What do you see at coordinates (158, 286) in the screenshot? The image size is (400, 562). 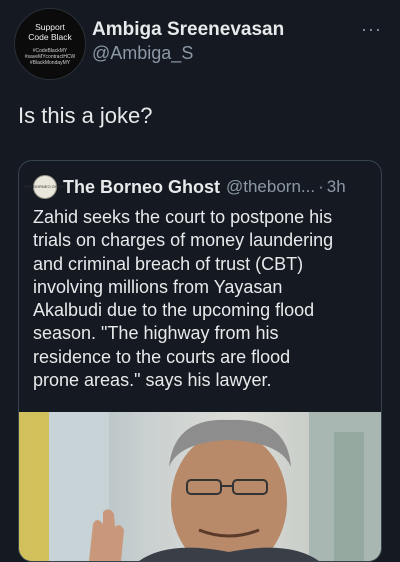 I see `quoted-text-line: involving millions from Yayasan` at bounding box center [158, 286].